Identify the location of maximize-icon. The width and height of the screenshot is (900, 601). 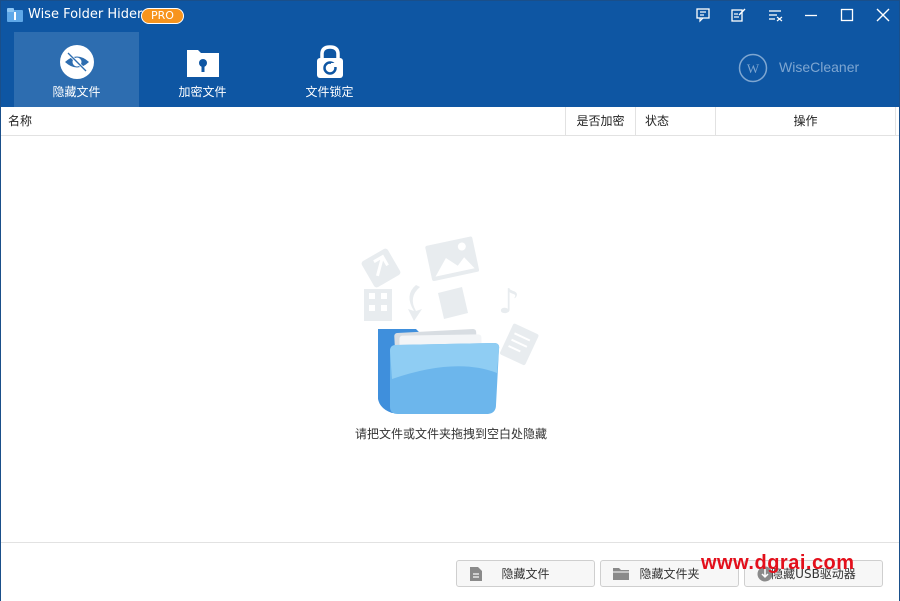
(847, 15).